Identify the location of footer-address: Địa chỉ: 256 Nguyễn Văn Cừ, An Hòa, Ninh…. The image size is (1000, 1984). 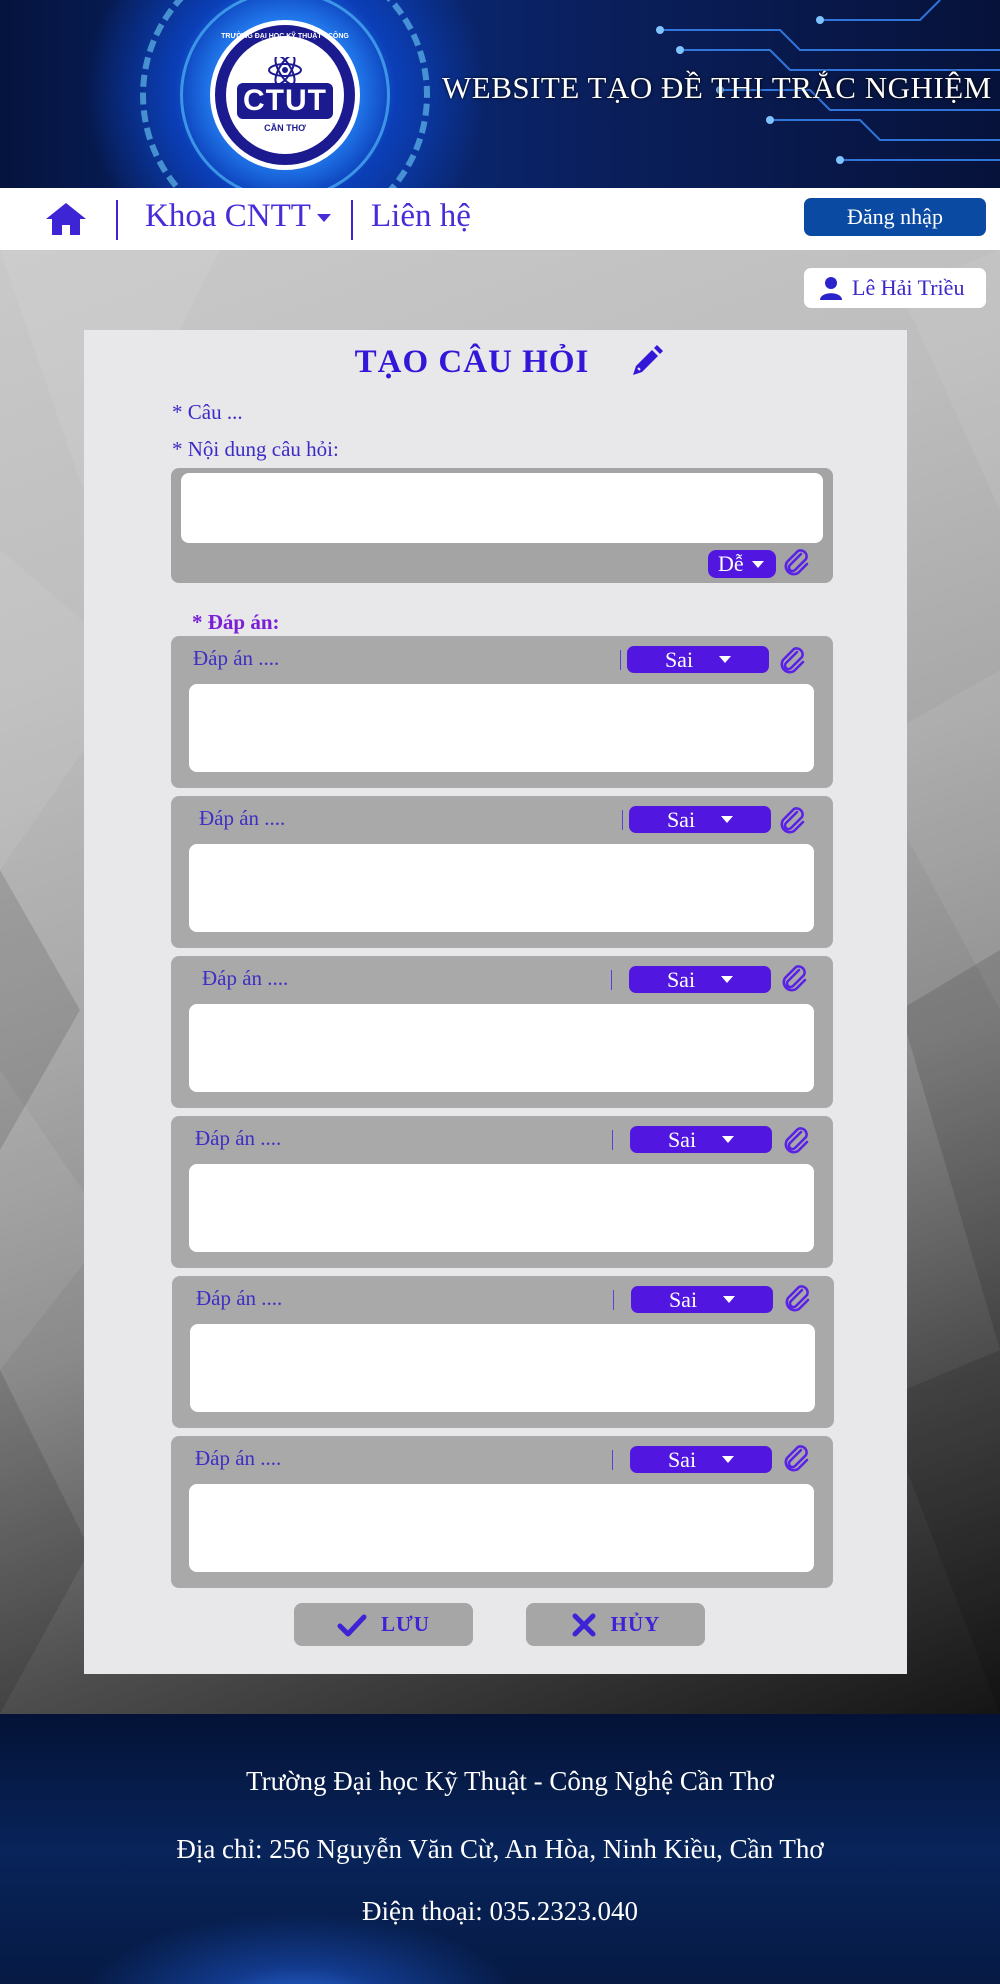
(500, 1849).